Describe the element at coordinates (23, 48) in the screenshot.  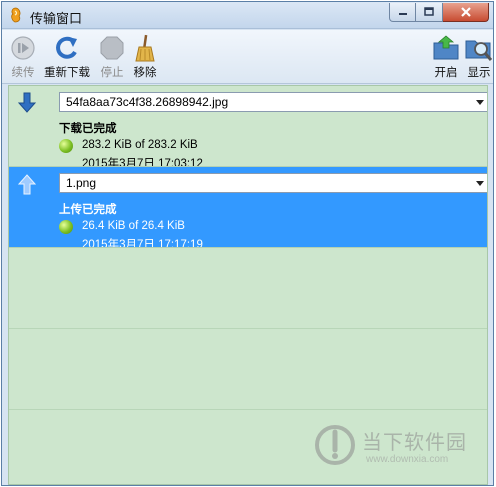
I see `resume-icon` at that location.